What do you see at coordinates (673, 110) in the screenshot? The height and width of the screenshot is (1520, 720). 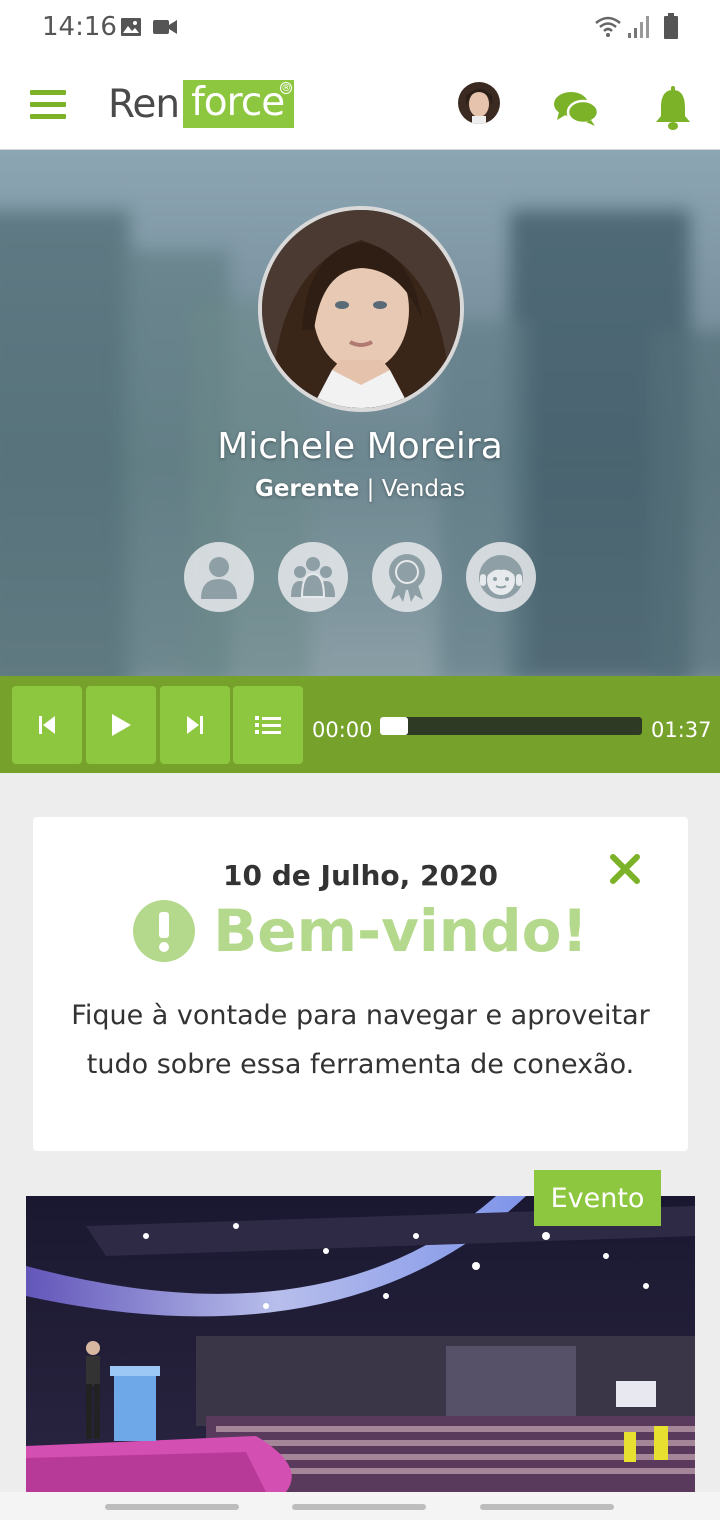 I see `bell-icon` at bounding box center [673, 110].